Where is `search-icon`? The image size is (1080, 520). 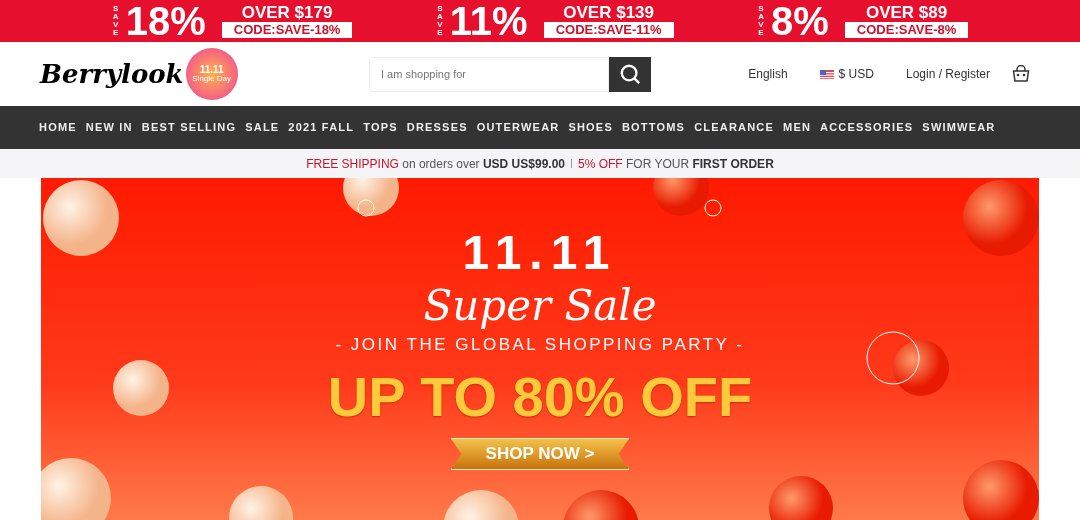
search-icon is located at coordinates (630, 74).